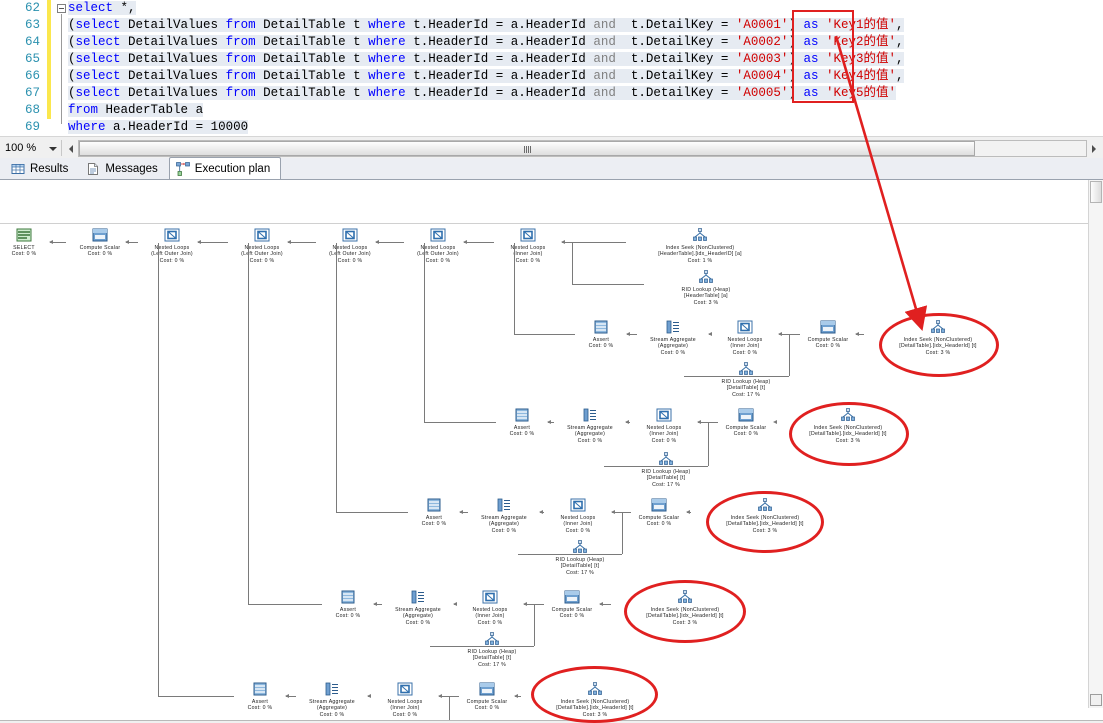  What do you see at coordinates (32, 42) in the screenshot?
I see `line-number: 64` at bounding box center [32, 42].